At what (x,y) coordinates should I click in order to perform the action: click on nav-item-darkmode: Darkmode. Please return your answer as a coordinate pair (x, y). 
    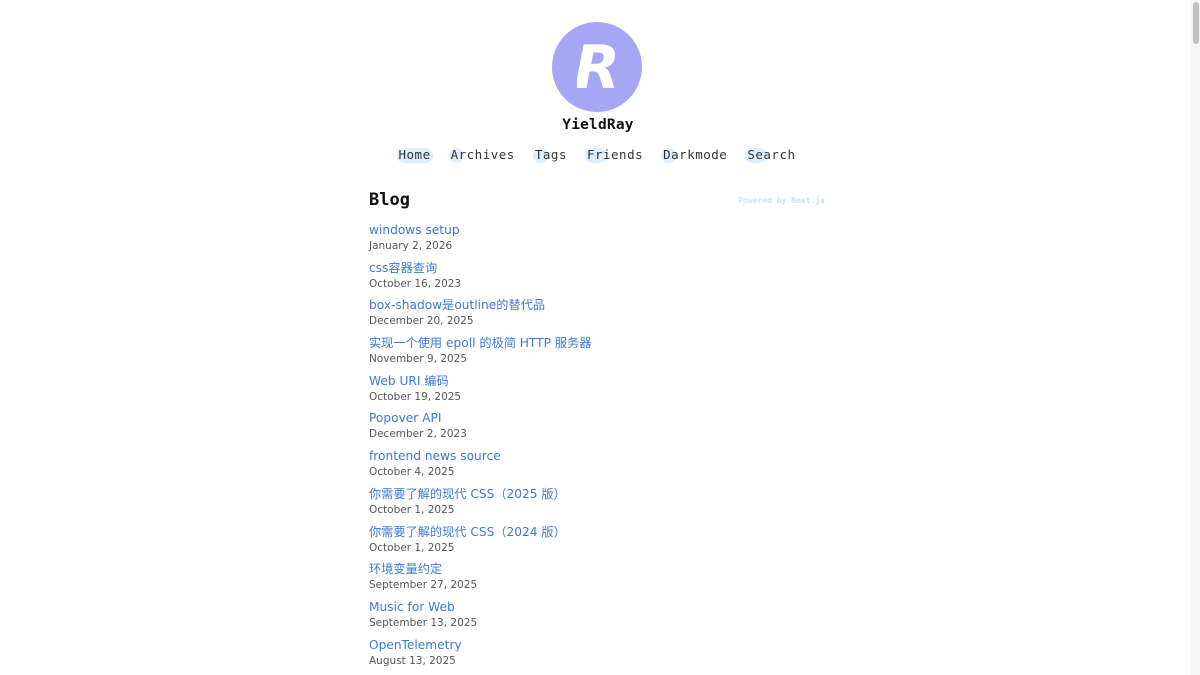
    Looking at the image, I should click on (695, 154).